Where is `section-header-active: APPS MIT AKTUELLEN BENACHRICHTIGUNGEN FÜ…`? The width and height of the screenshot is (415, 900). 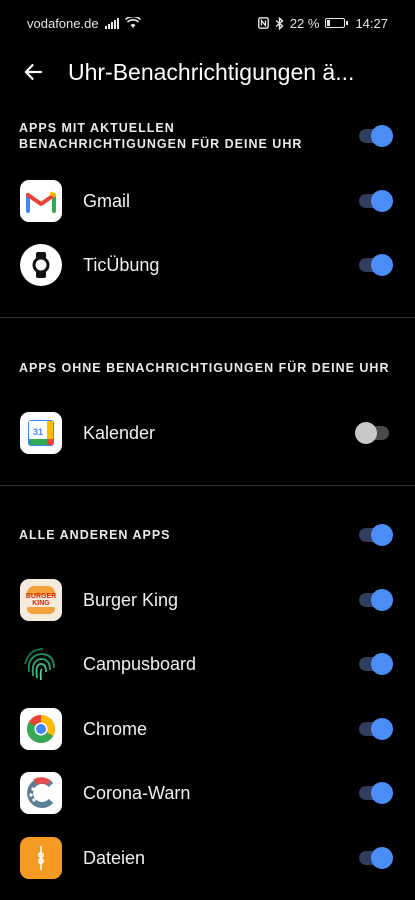 section-header-active: APPS MIT AKTUELLEN BENACHRICHTIGUNGEN FÜ… is located at coordinates (207, 136).